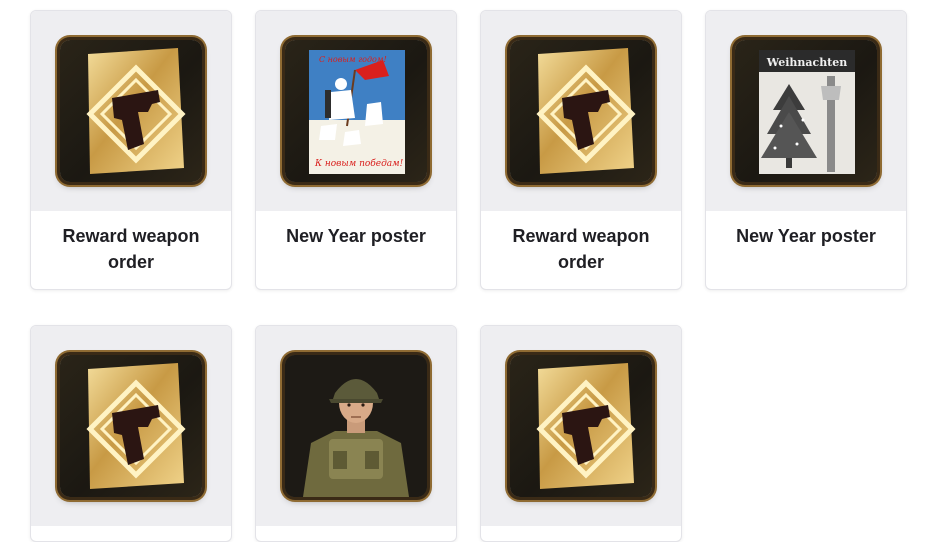  What do you see at coordinates (359, 163) in the screenshot?
I see `poster-bottom-text: К новым победам!` at bounding box center [359, 163].